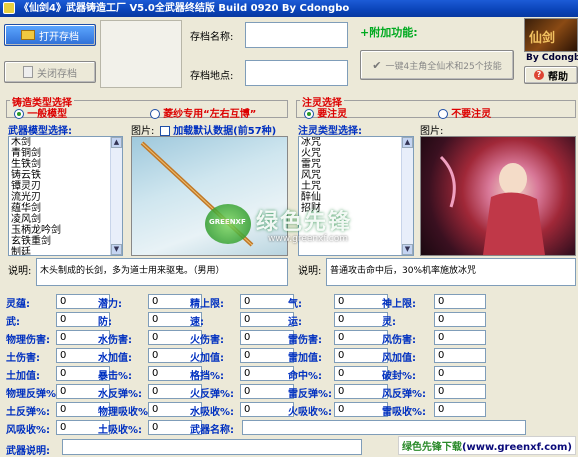  I want to click on stat-label: 物理伤害:, so click(28, 340).